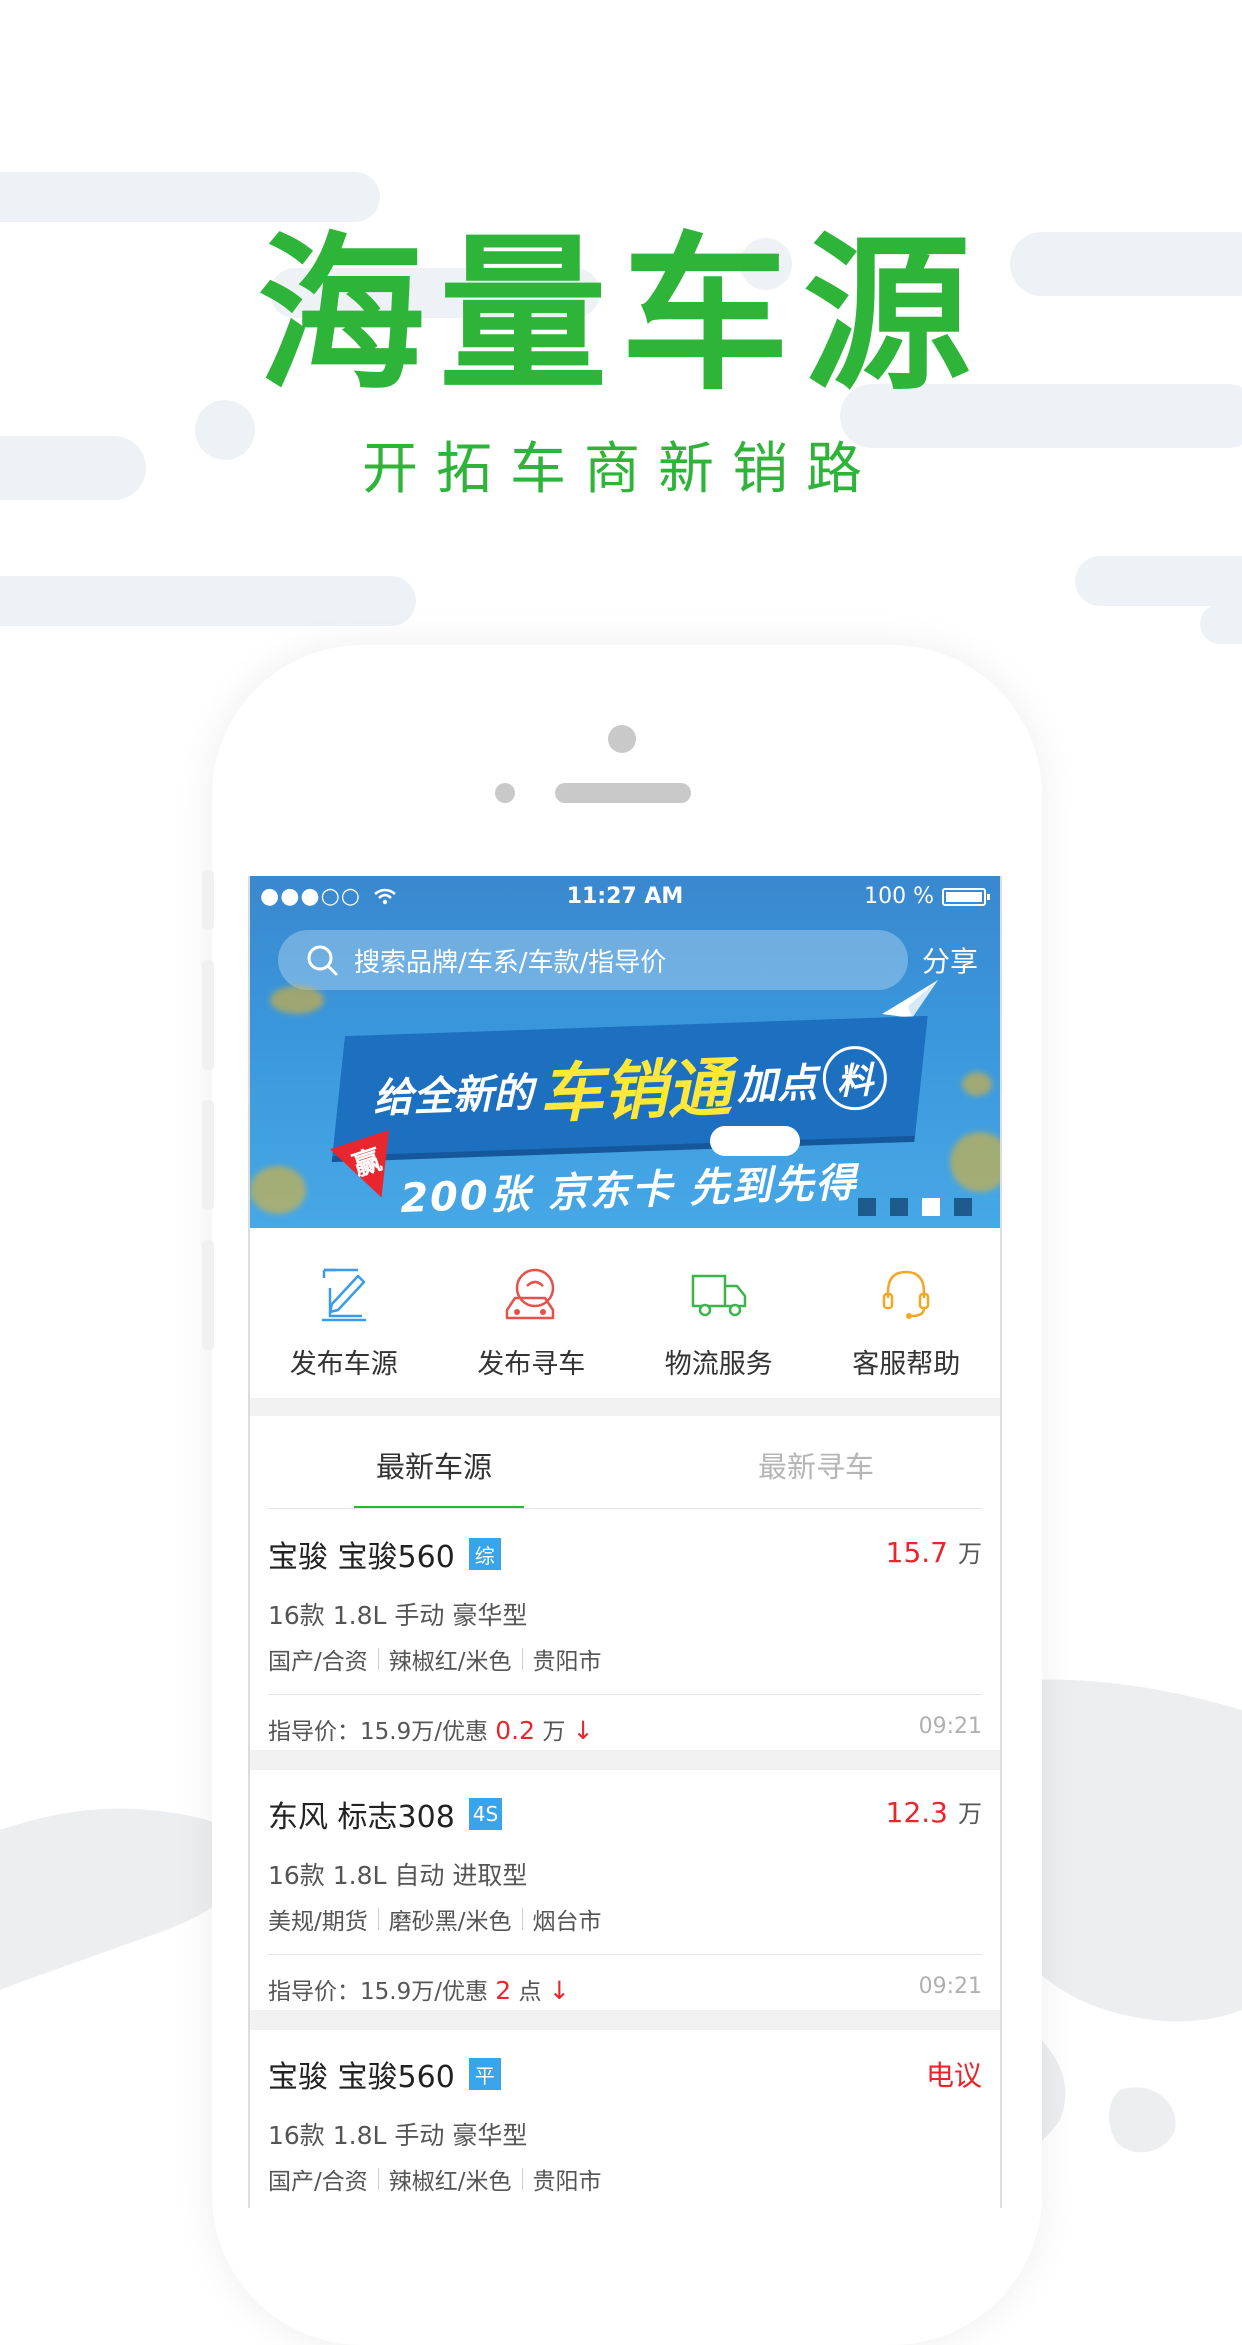  I want to click on attr-city: 烟台市, so click(567, 1922).